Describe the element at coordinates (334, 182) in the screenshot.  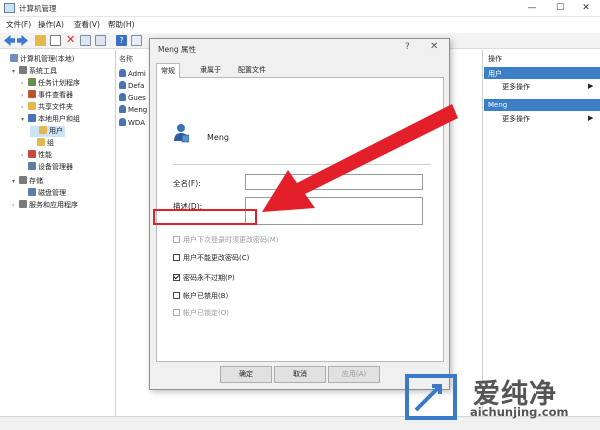
I see `full-name-field` at that location.